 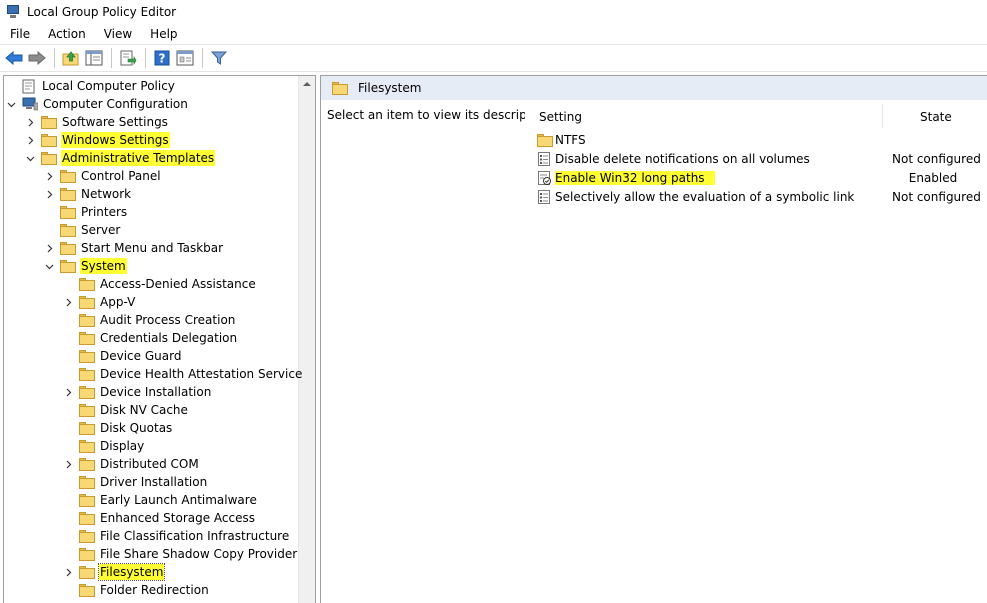 I want to click on tree-item-device-health-attestation: Device Health Attestation Service, so click(x=183, y=374).